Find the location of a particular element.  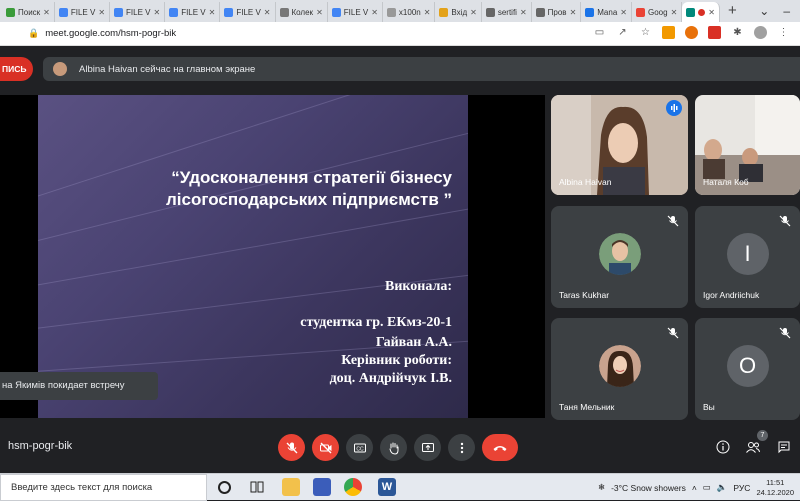

present-screen-button is located at coordinates (427, 447).